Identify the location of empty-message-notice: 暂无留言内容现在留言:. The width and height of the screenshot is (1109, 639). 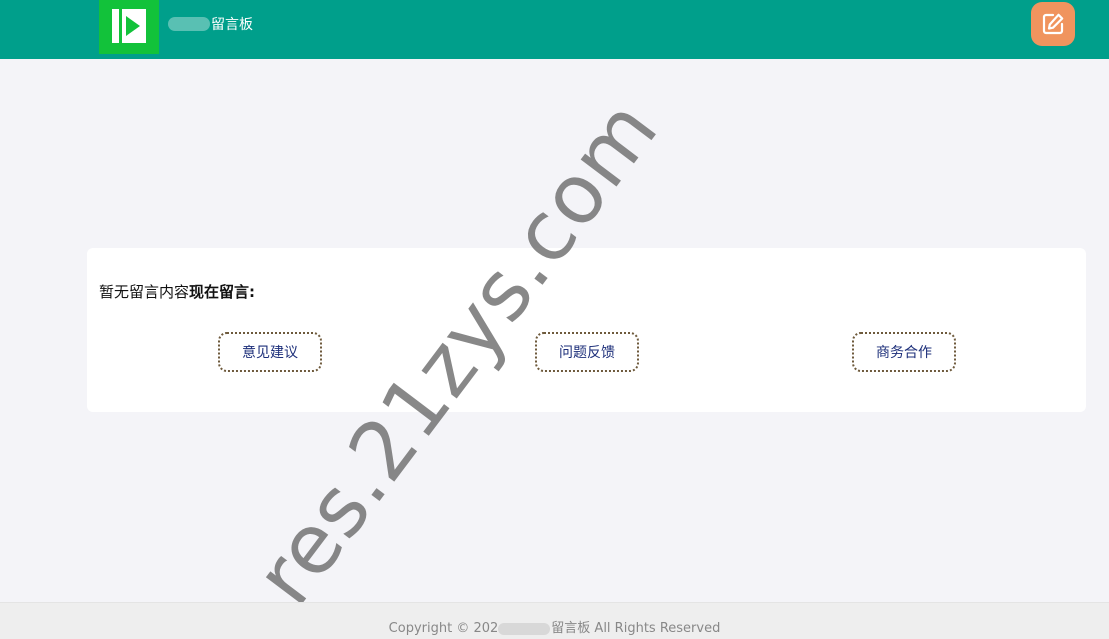
(177, 291).